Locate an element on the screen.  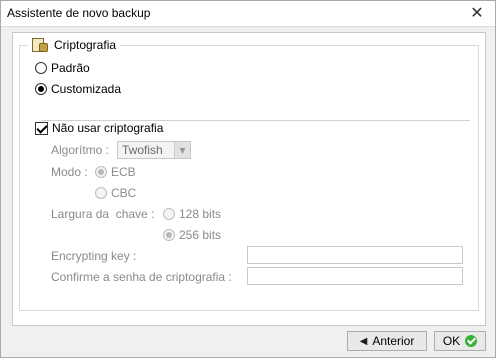
window-title: Assistente de novo backup is located at coordinates (79, 13).